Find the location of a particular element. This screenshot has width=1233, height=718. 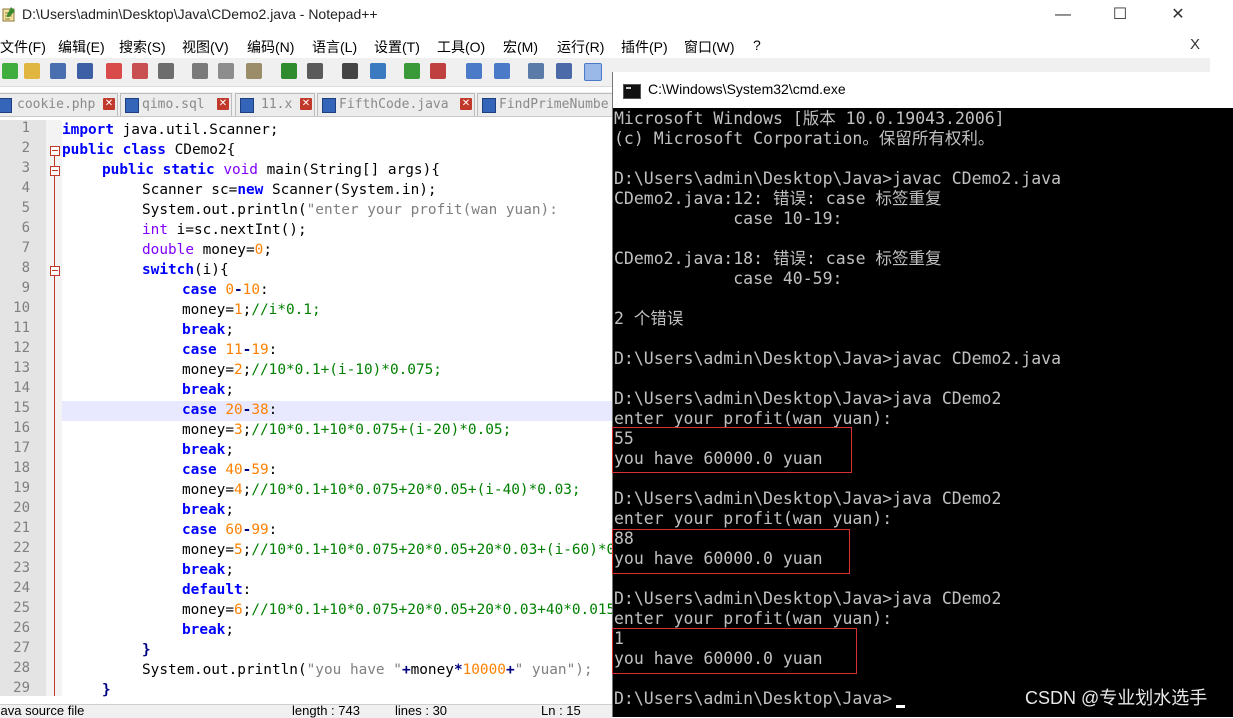

code-token: 1 is located at coordinates (238, 310).